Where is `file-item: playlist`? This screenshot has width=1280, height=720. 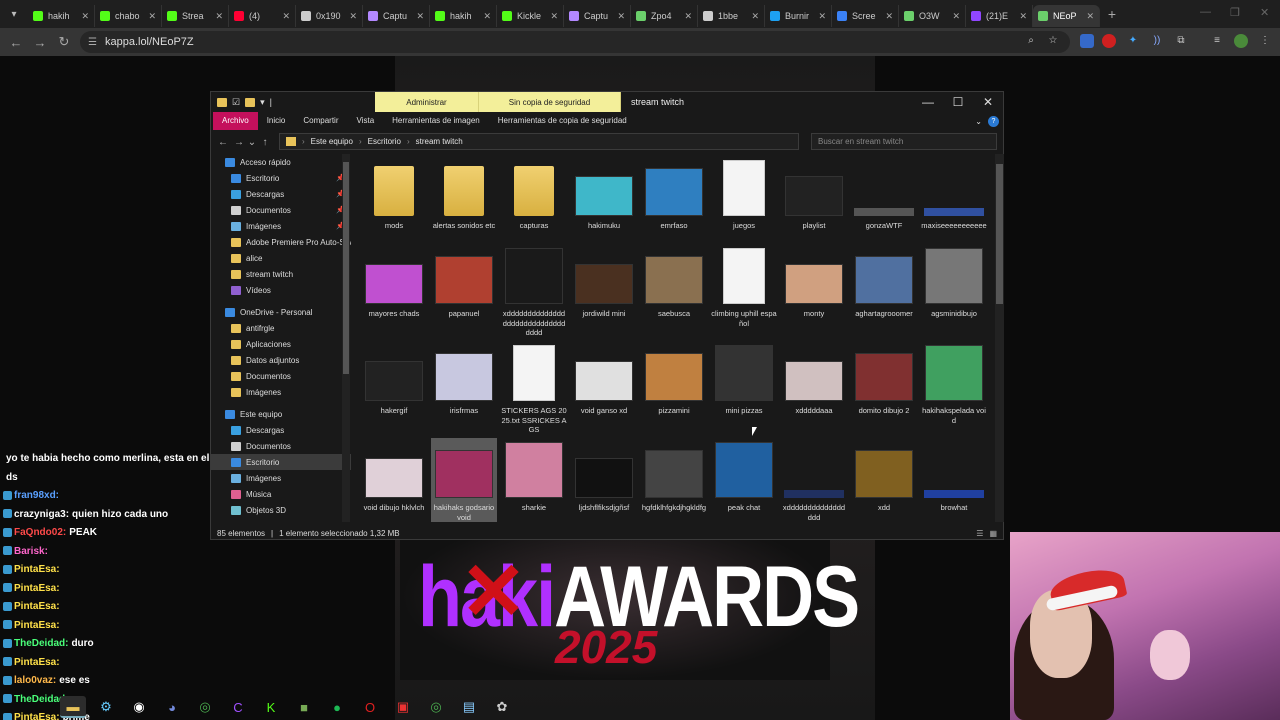
file-item: playlist is located at coordinates (814, 193).